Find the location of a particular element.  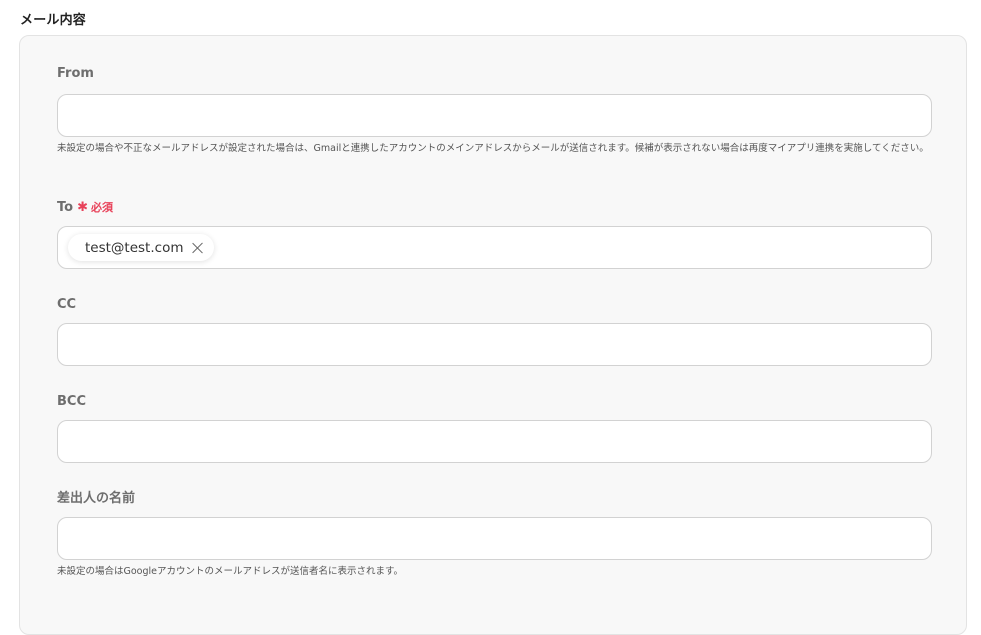

required-asterisk-icon: ✱ is located at coordinates (82, 207).